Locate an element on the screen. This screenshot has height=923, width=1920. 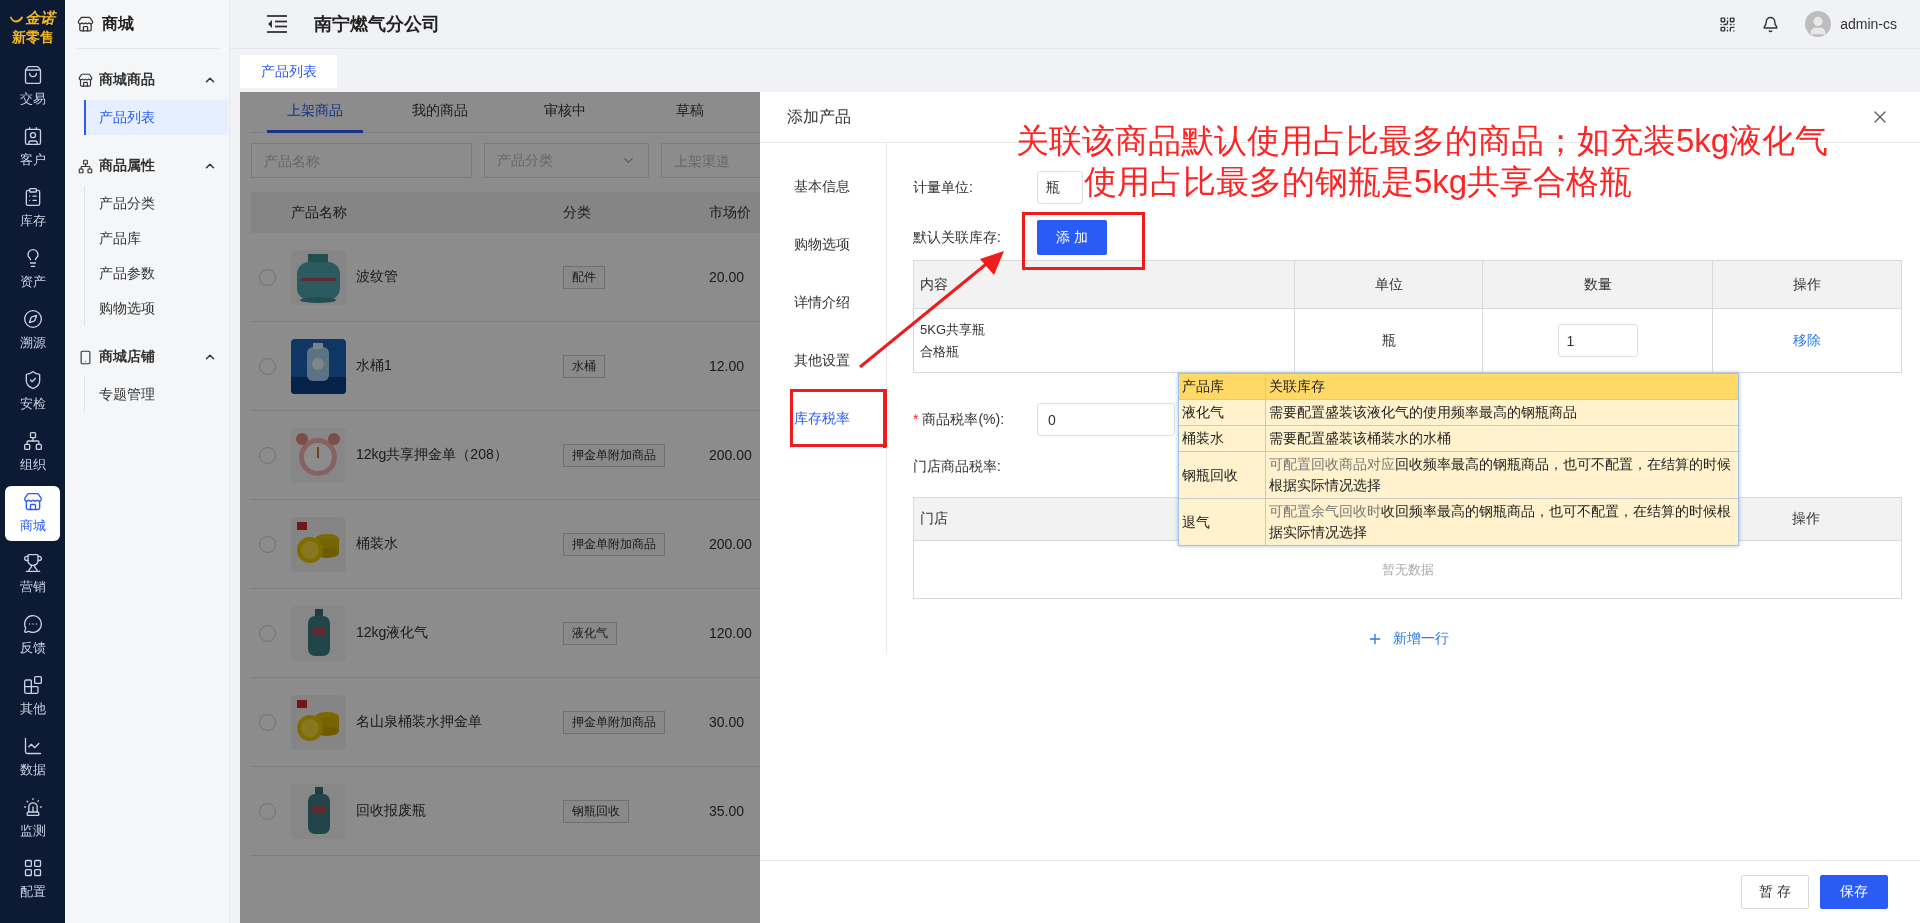
product-name: 回收报废瓶 is located at coordinates (391, 811).